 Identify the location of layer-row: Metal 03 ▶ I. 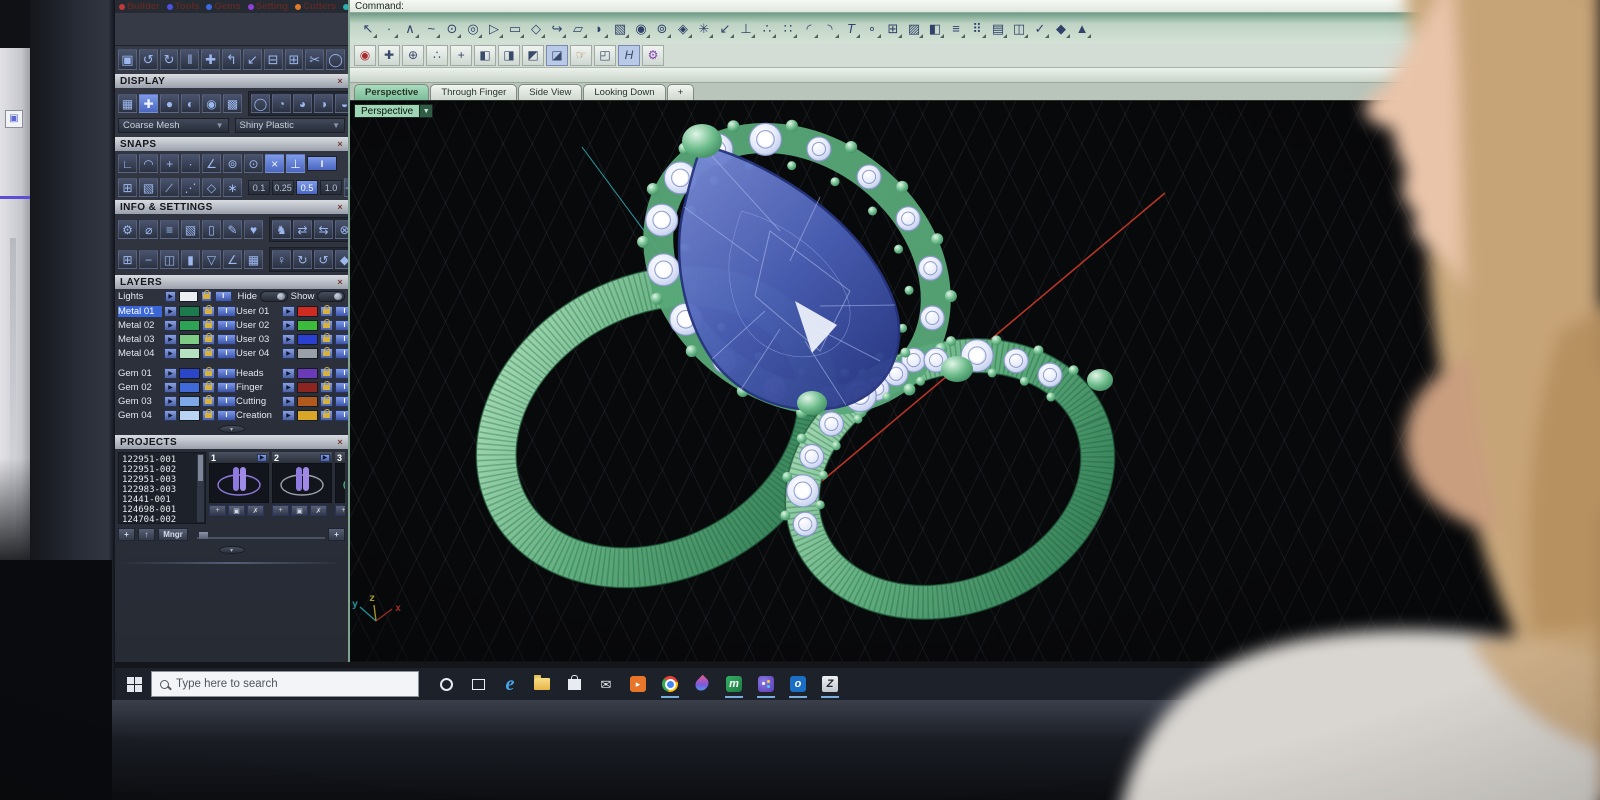
(177, 339).